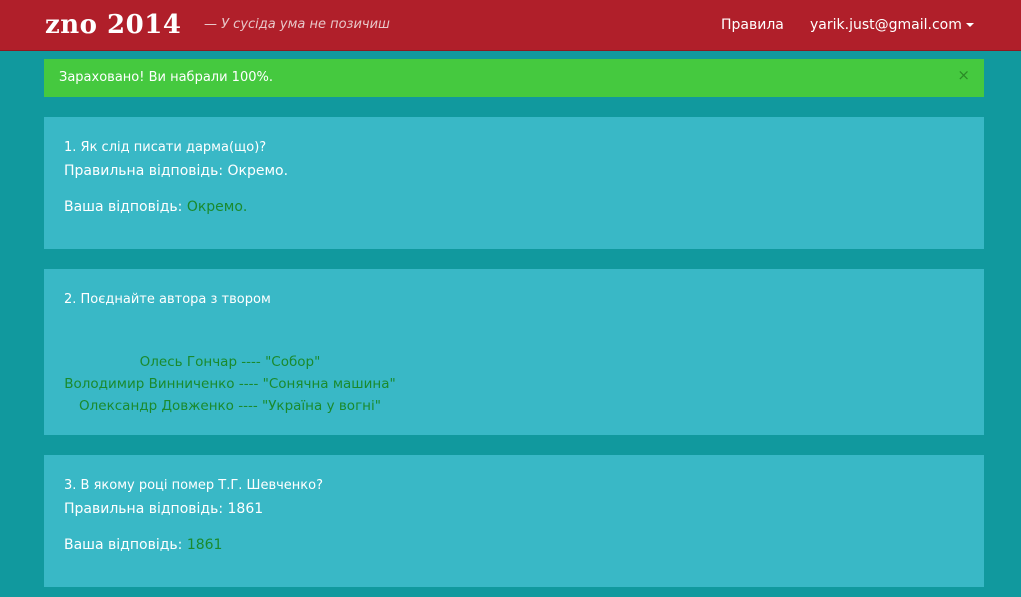 This screenshot has width=1021, height=597. I want to click on correct-answer-line: Правильна відповідь: Окремо., so click(176, 171).